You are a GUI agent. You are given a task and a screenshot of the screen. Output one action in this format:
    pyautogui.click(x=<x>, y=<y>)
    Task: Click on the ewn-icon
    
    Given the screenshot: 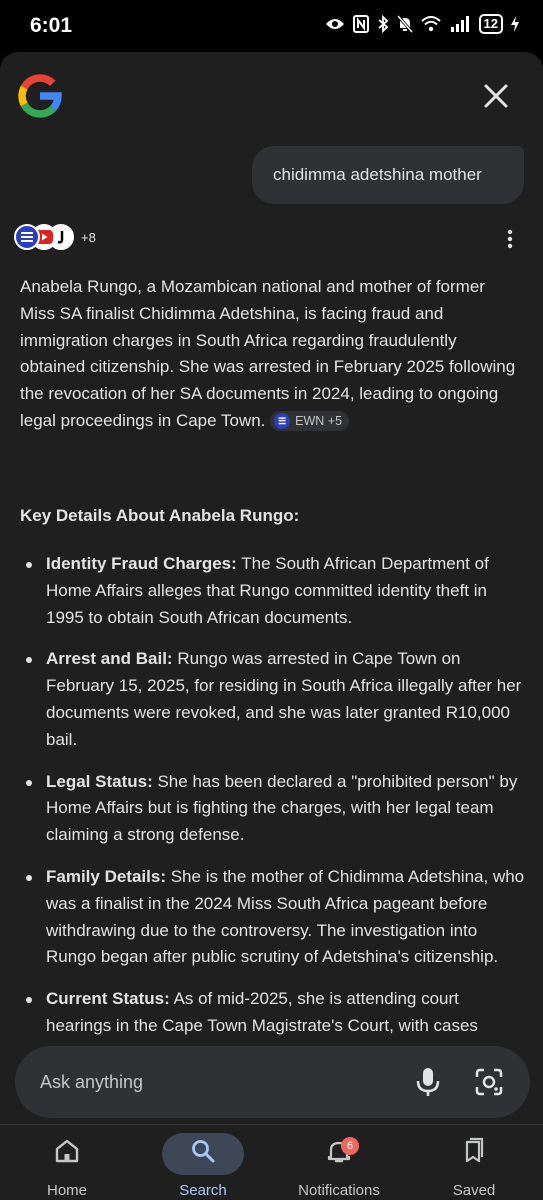 What is the action you would take?
    pyautogui.click(x=27, y=237)
    